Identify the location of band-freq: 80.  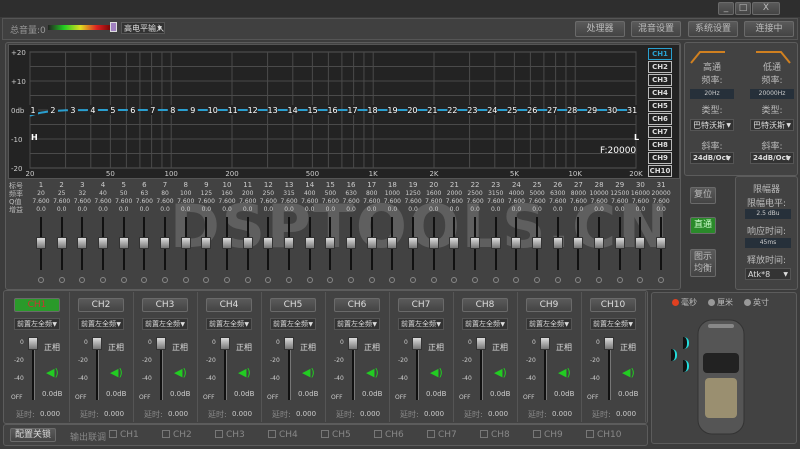
(165, 193).